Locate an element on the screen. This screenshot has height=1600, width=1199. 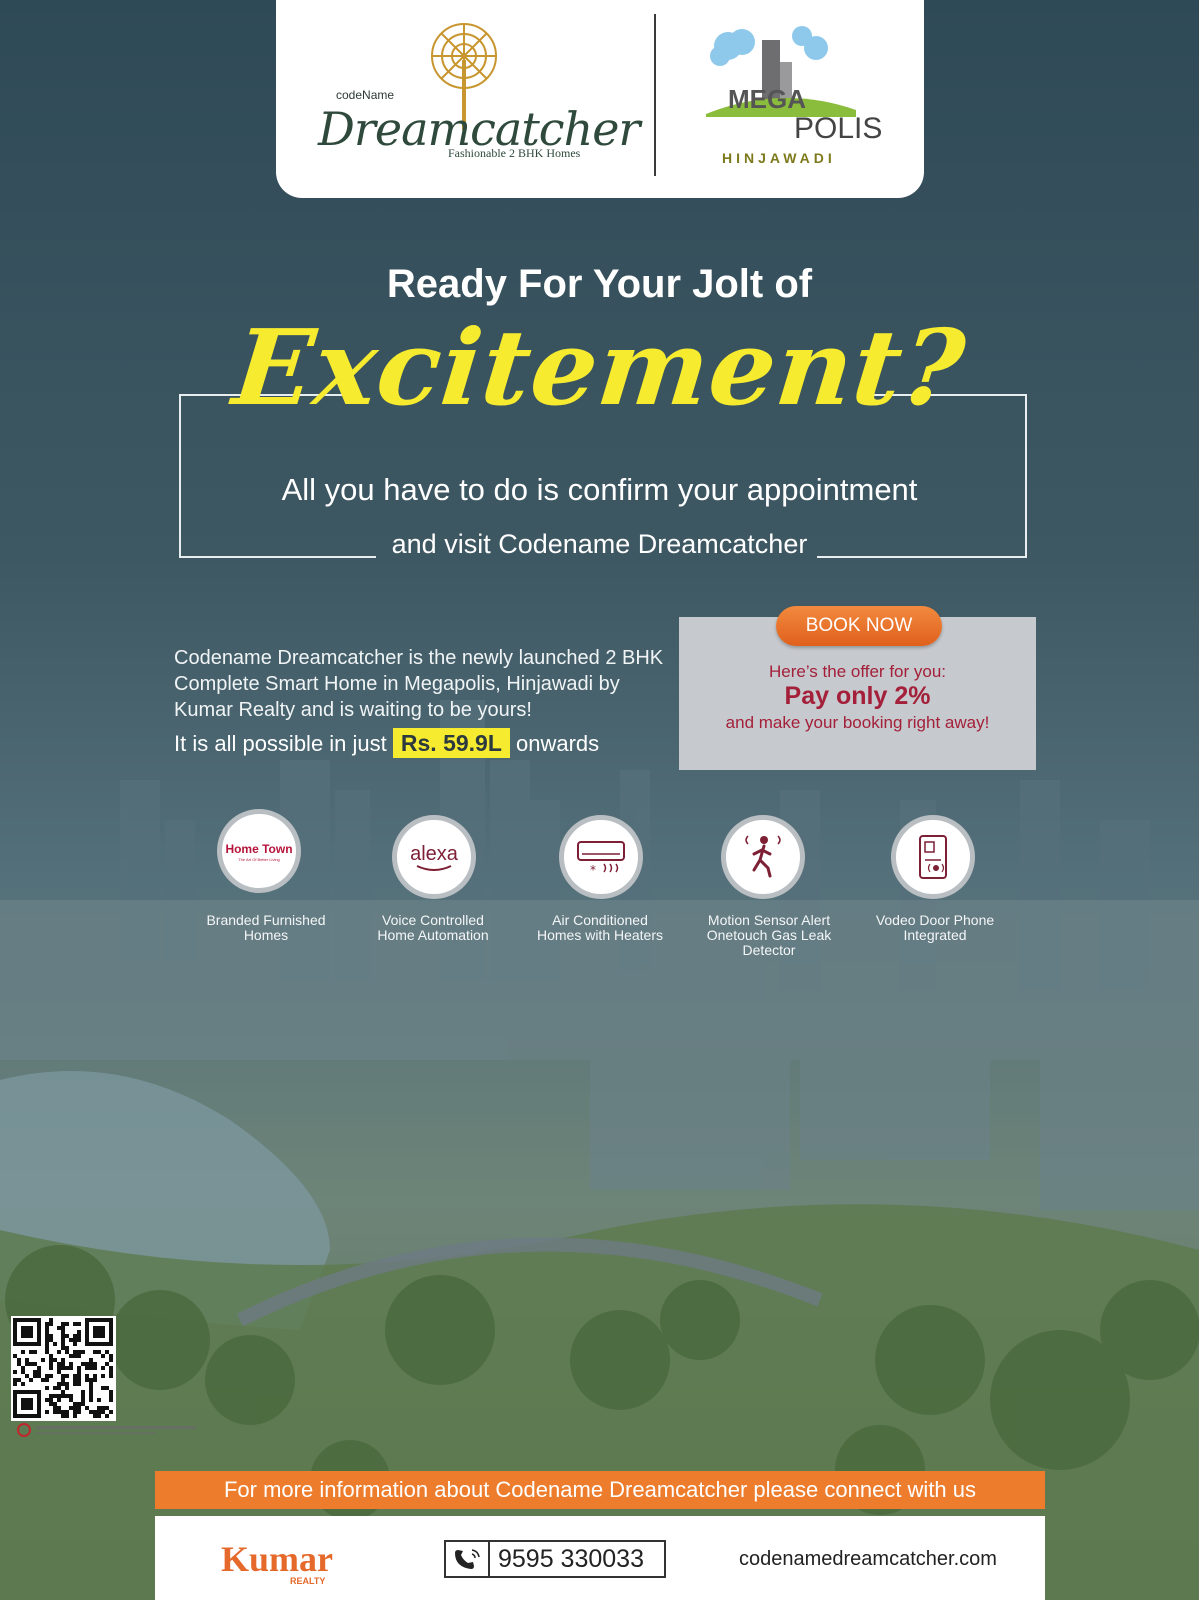
motion-sensor-icon is located at coordinates (763, 857).